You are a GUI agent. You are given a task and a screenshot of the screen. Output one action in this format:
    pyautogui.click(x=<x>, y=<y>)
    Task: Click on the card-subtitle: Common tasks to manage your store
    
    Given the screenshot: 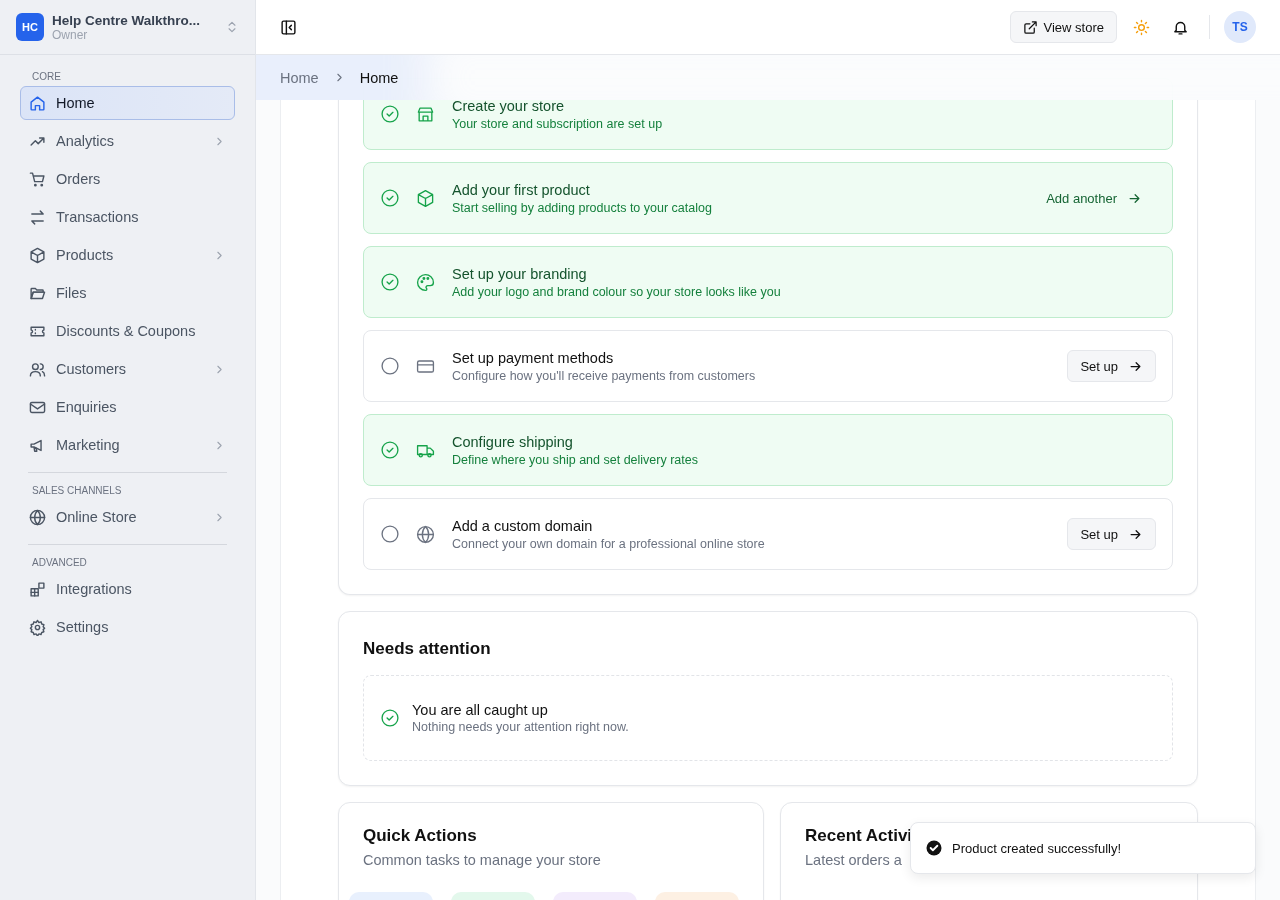 What is the action you would take?
    pyautogui.click(x=482, y=860)
    